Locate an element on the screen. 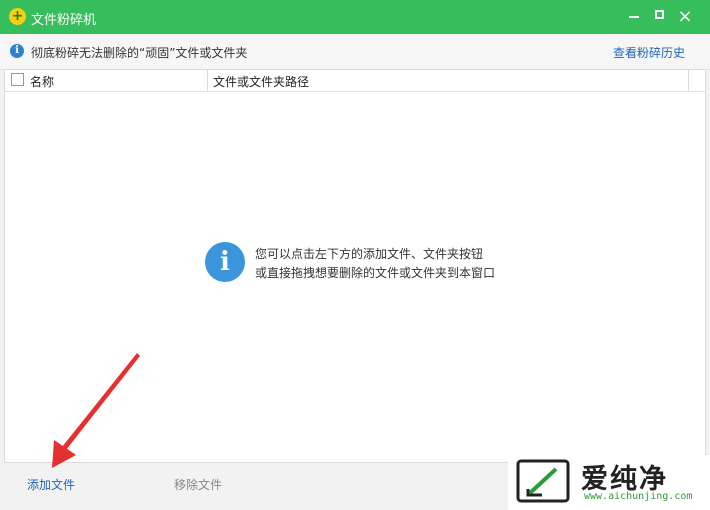 This screenshot has width=710, height=510. close-icon: × is located at coordinates (685, 16).